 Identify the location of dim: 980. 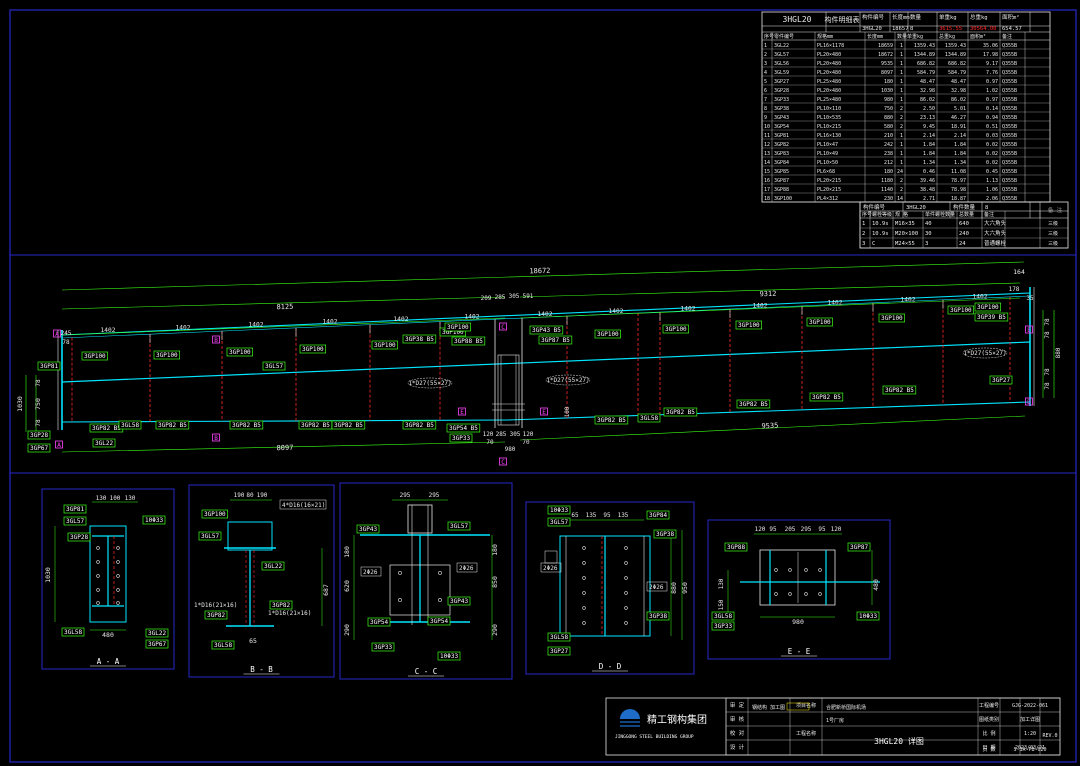
(798, 622).